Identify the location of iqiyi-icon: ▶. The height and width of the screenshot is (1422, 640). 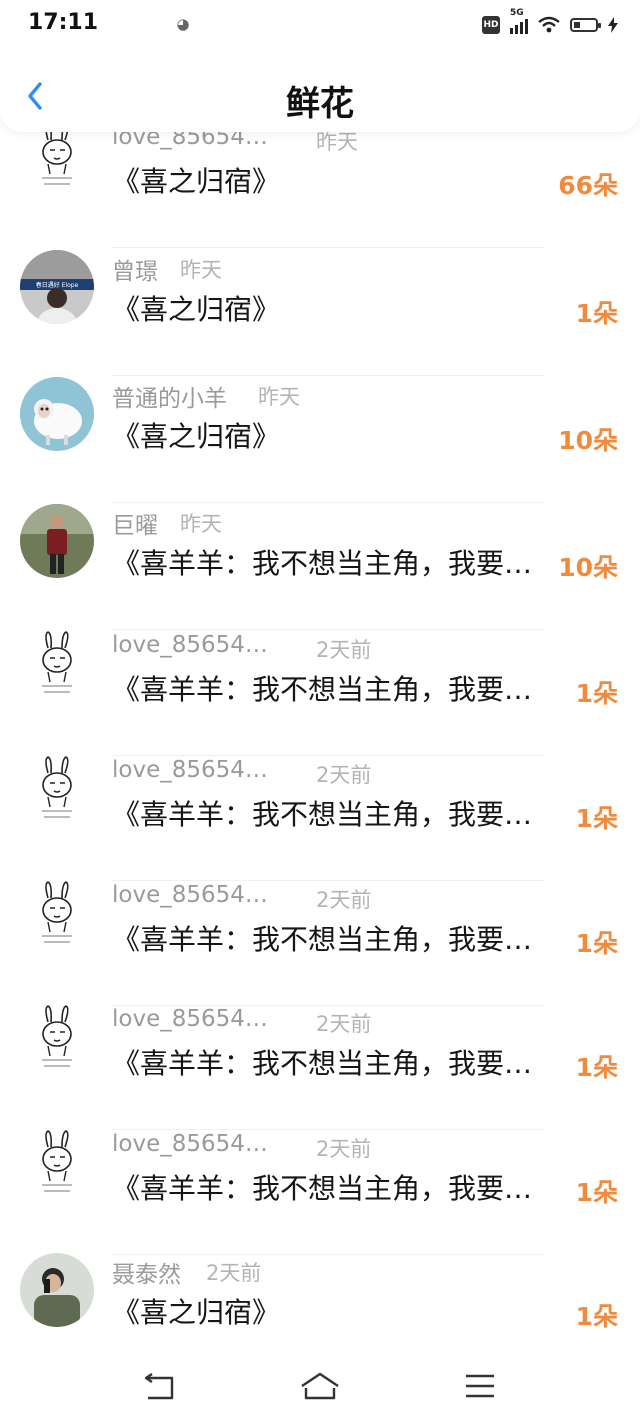
(157, 24).